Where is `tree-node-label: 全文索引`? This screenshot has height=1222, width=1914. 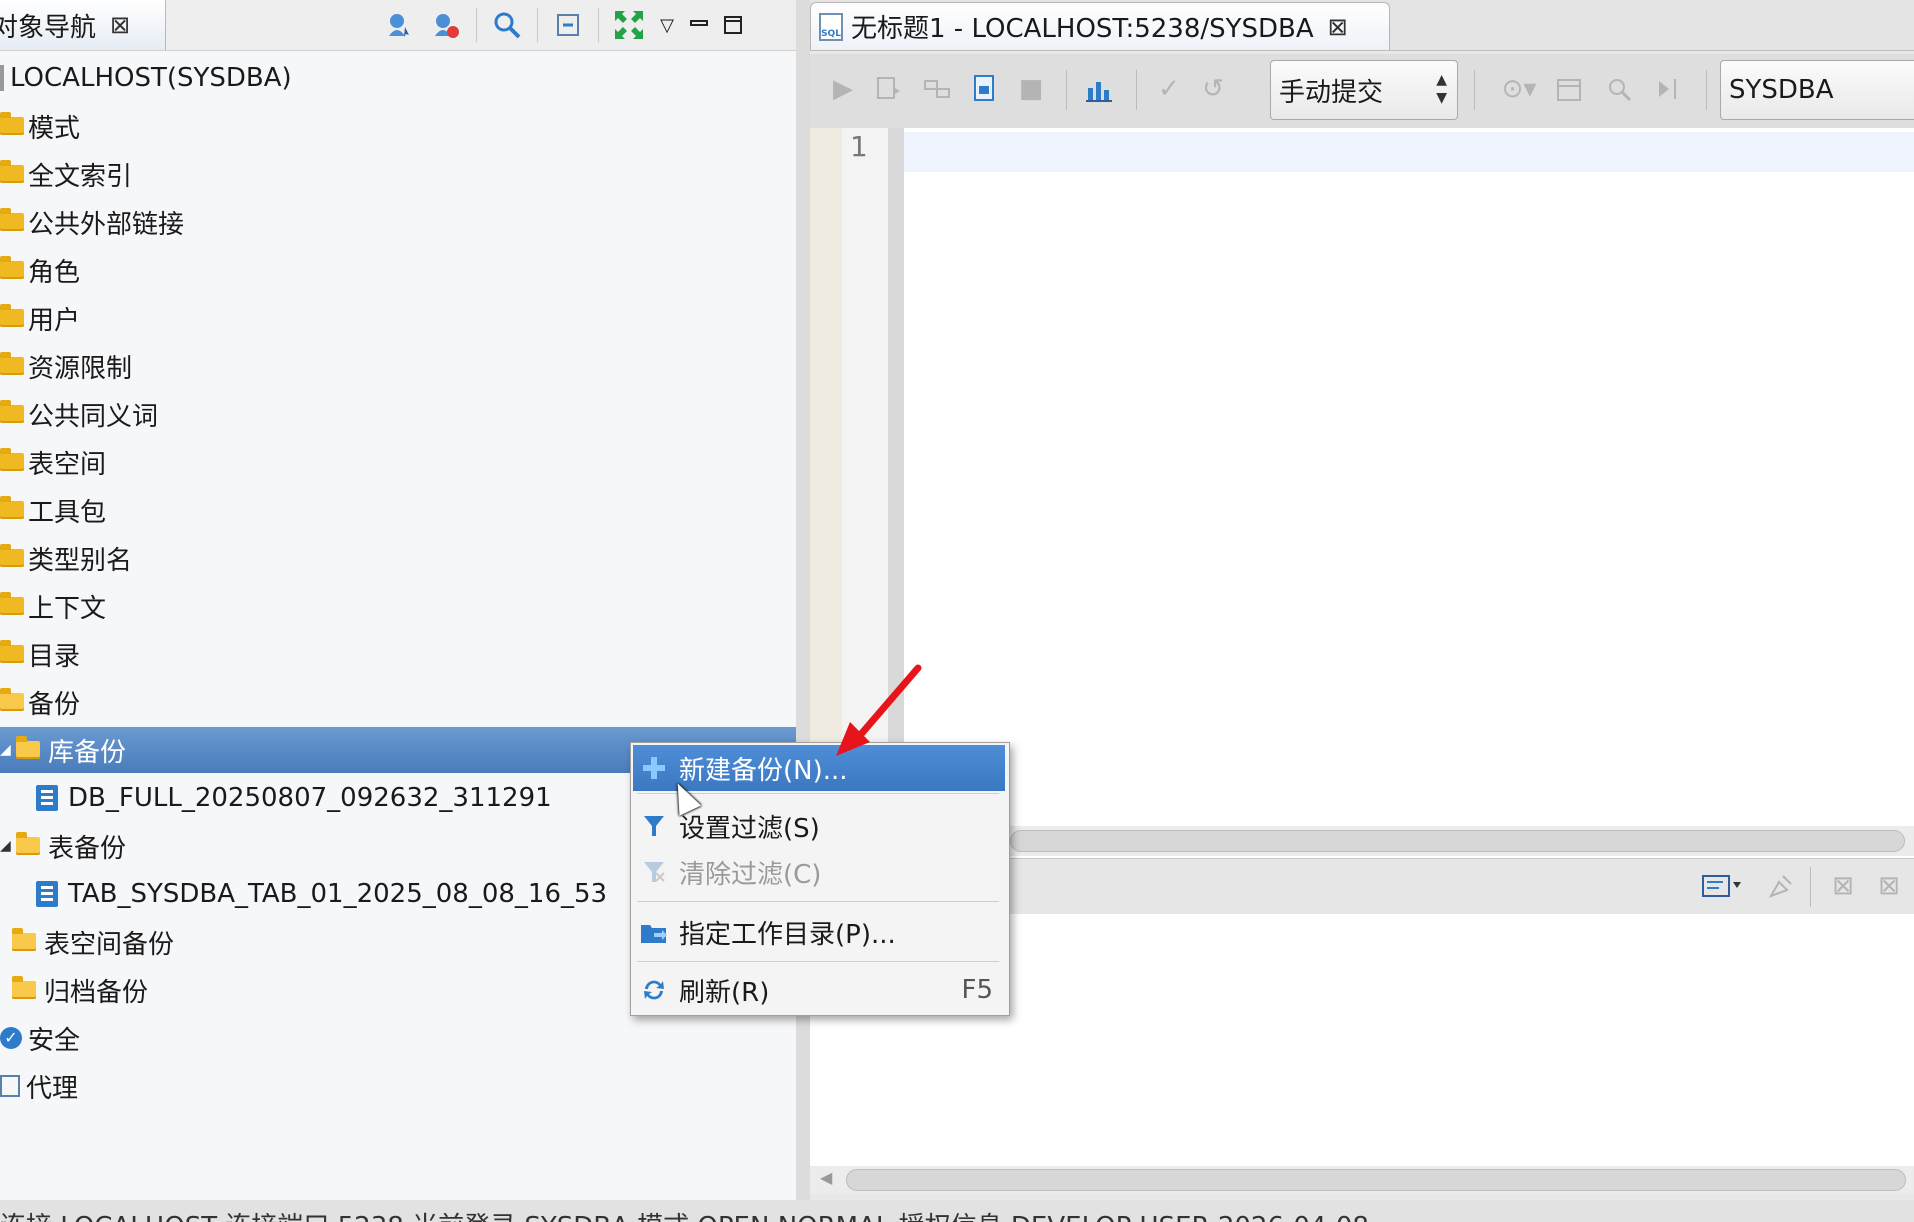
tree-node-label: 全文索引 is located at coordinates (80, 176).